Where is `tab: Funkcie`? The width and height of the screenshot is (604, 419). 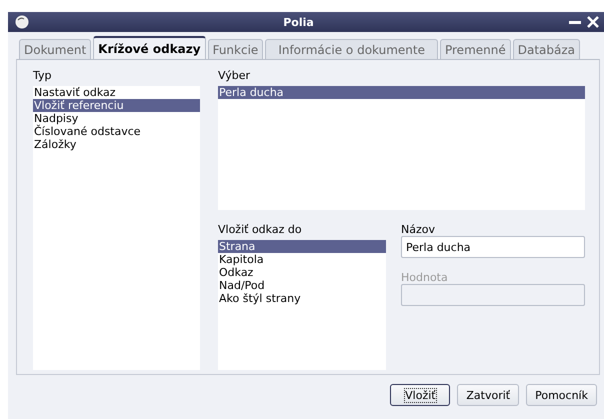
tab: Funkcie is located at coordinates (236, 49).